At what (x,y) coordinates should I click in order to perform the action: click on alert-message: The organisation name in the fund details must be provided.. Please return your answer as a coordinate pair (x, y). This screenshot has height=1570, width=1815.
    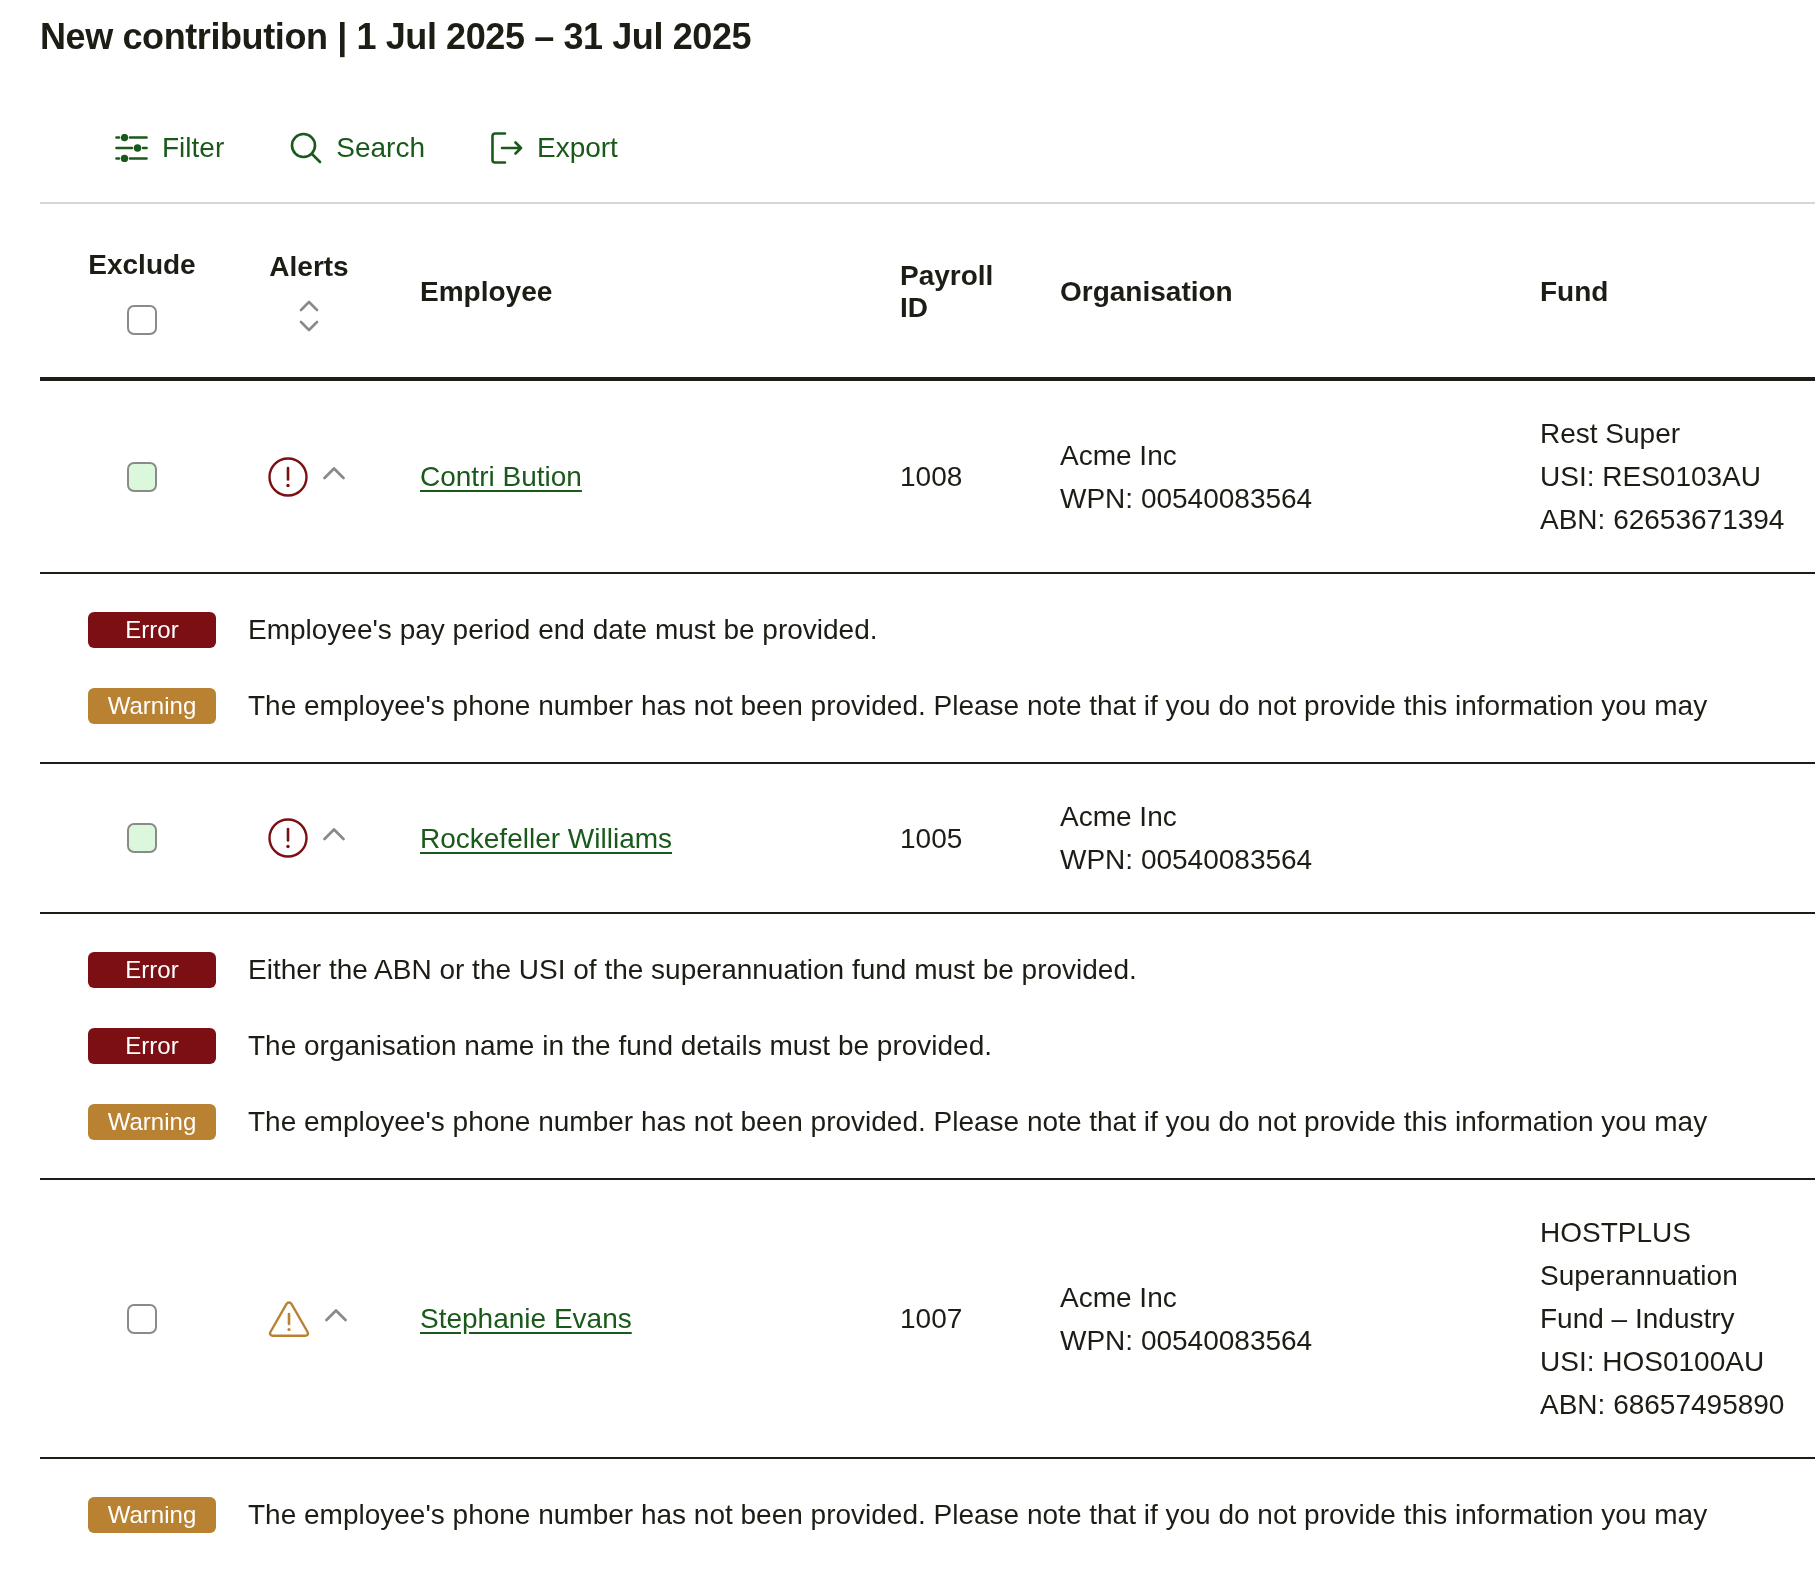
    Looking at the image, I should click on (620, 1046).